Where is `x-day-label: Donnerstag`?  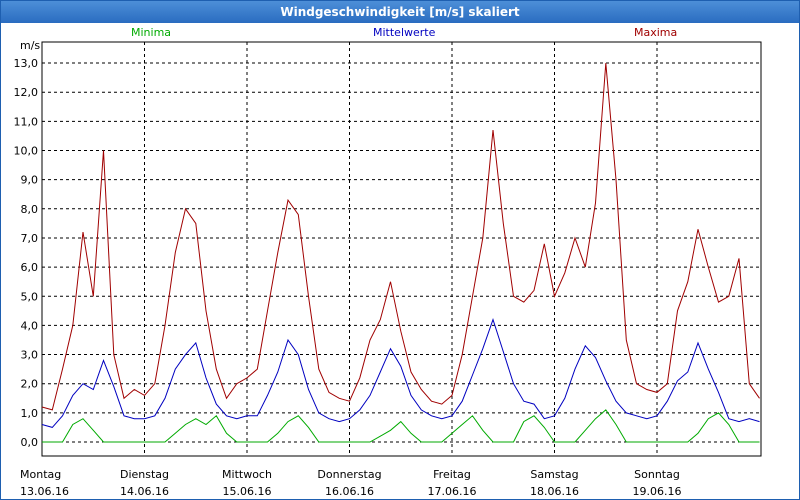 x-day-label: Donnerstag is located at coordinates (349, 474).